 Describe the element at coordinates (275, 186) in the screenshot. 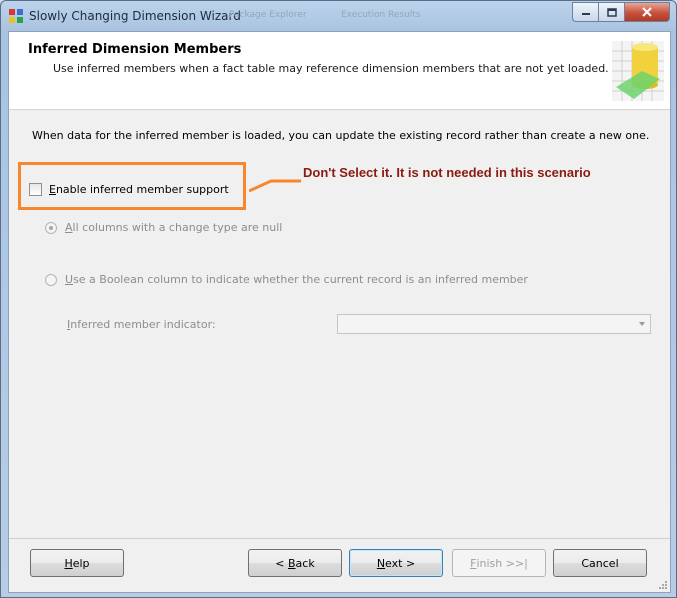

I see `annotation-connector` at that location.